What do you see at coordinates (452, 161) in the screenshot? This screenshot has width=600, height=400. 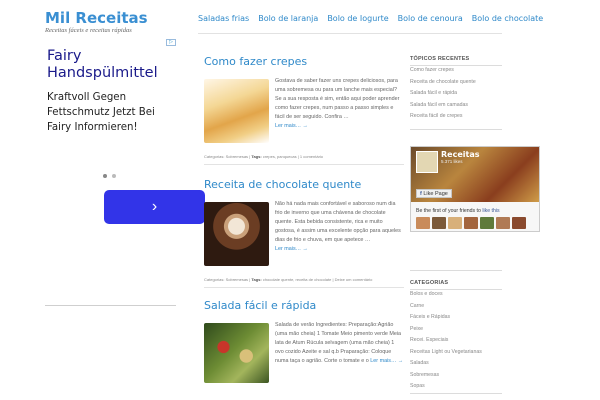 I see `facebook-like-count: 5.371 likes` at bounding box center [452, 161].